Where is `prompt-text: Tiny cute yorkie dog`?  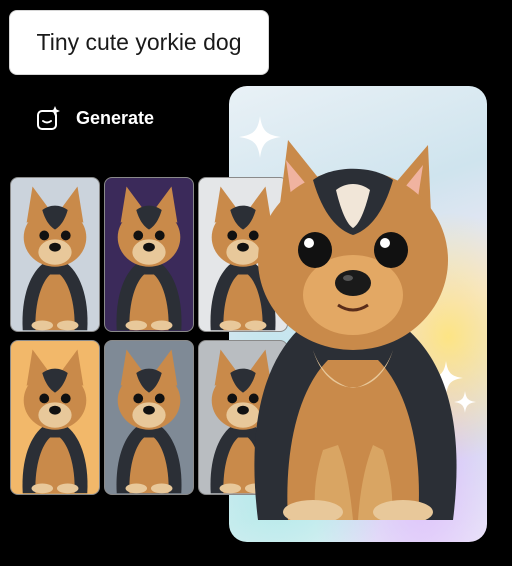 prompt-text: Tiny cute yorkie dog is located at coordinates (139, 42).